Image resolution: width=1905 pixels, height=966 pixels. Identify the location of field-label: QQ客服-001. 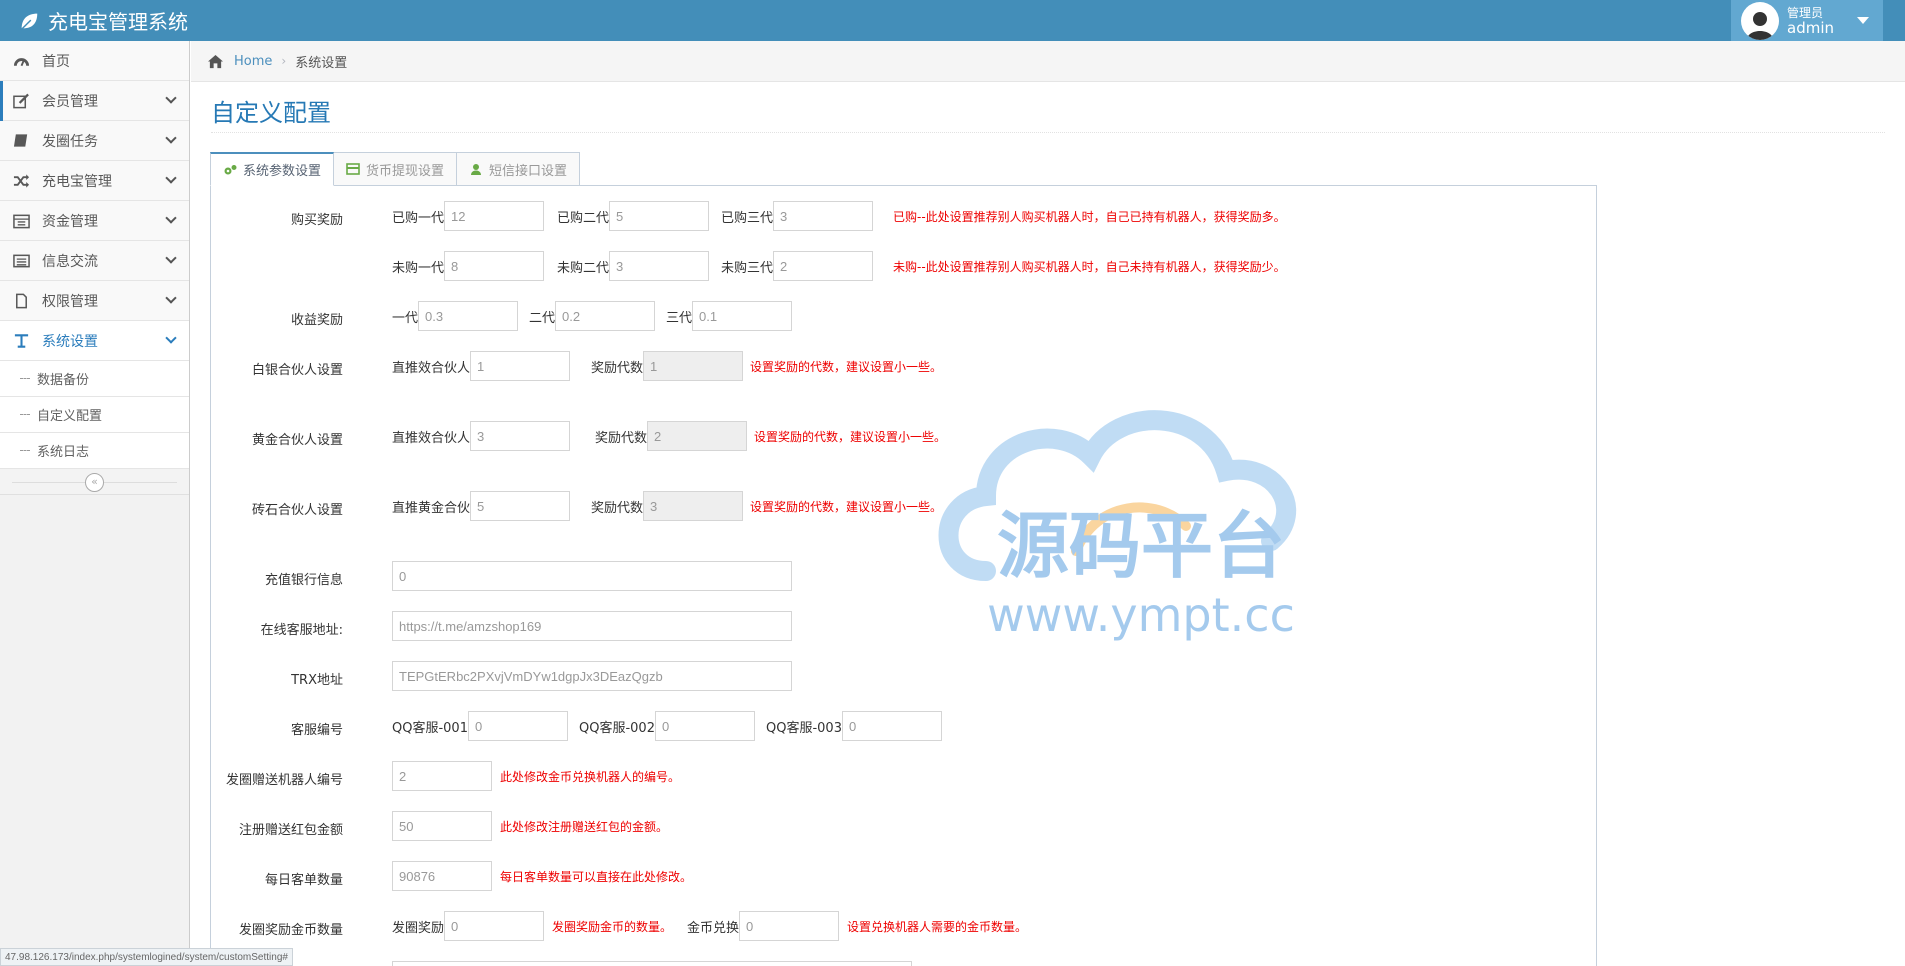
(430, 728).